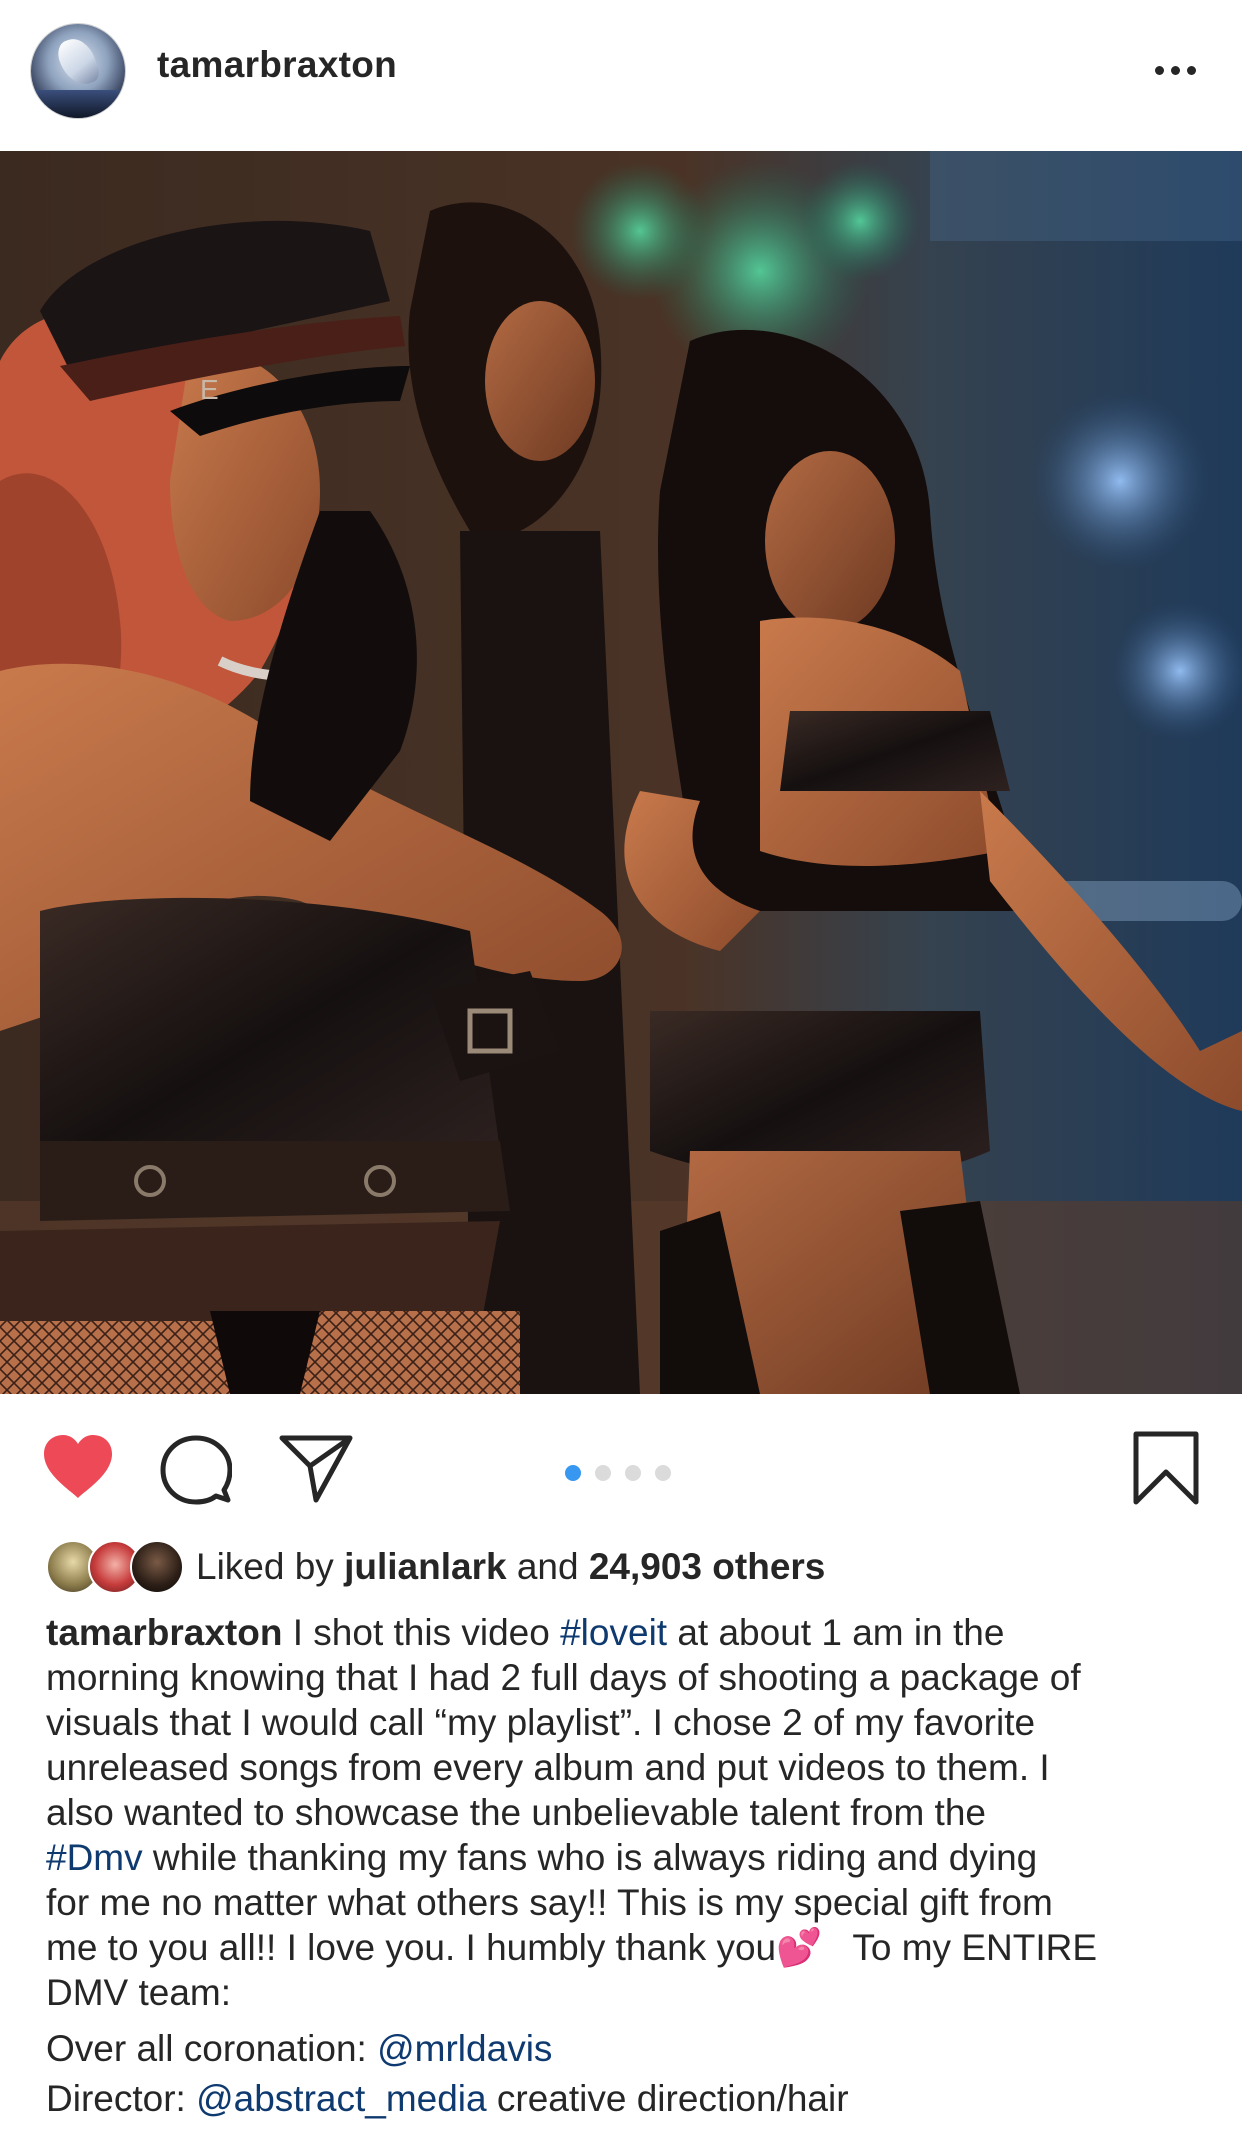  I want to click on mention-link: @mrldavis, so click(464, 2048).